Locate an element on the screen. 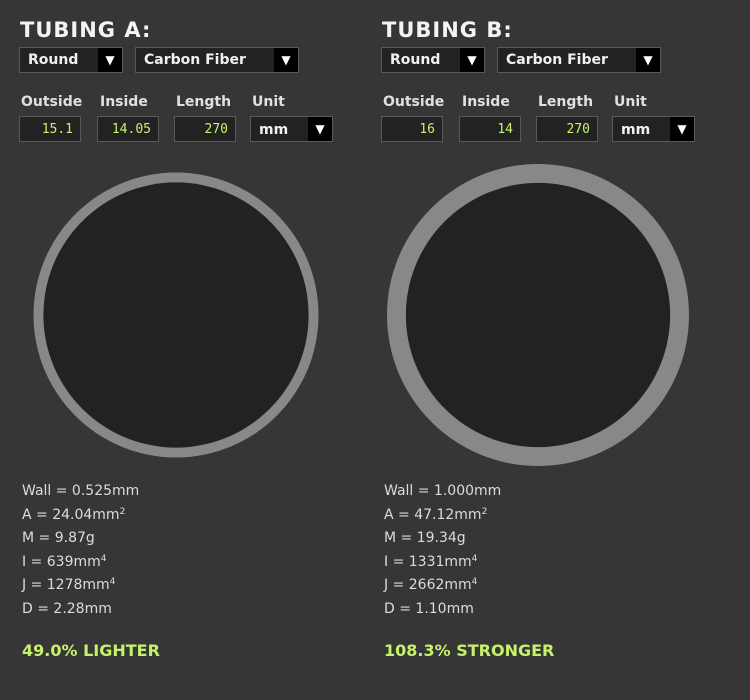 The image size is (750, 700). tubing-a-unit-value: mm is located at coordinates (274, 130).